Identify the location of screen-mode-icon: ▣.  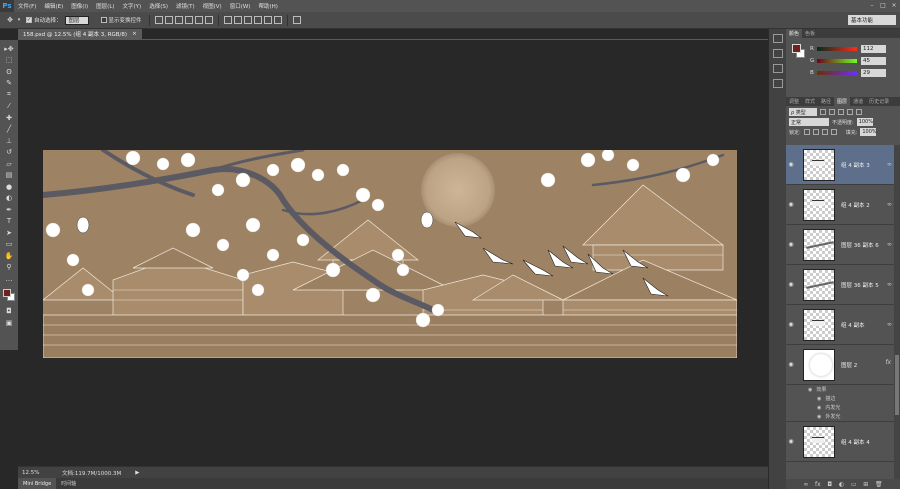
(9, 323).